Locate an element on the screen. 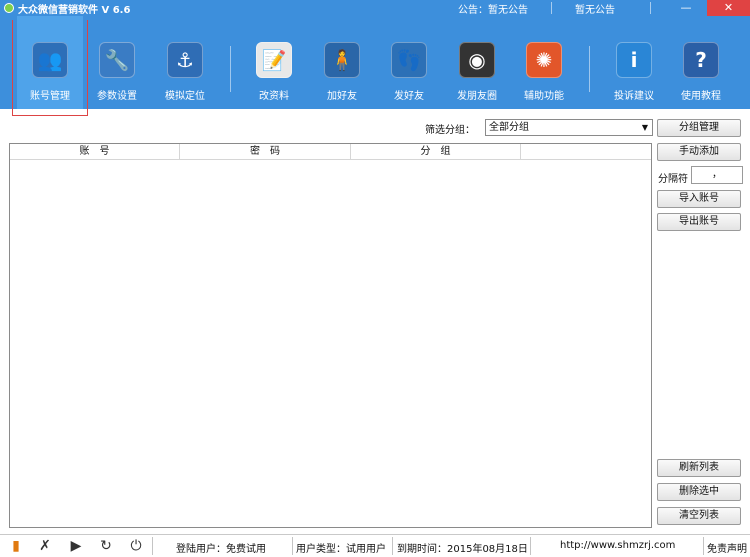  wrench-icon: 🔧 is located at coordinates (117, 60).